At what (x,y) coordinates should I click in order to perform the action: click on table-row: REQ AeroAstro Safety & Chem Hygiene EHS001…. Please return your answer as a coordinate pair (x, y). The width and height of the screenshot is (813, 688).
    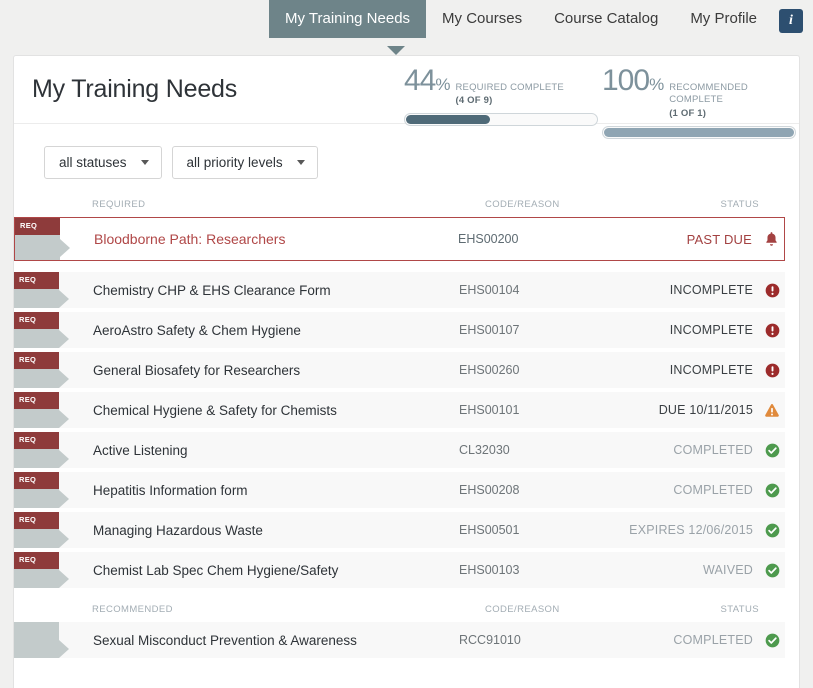
    Looking at the image, I should click on (399, 330).